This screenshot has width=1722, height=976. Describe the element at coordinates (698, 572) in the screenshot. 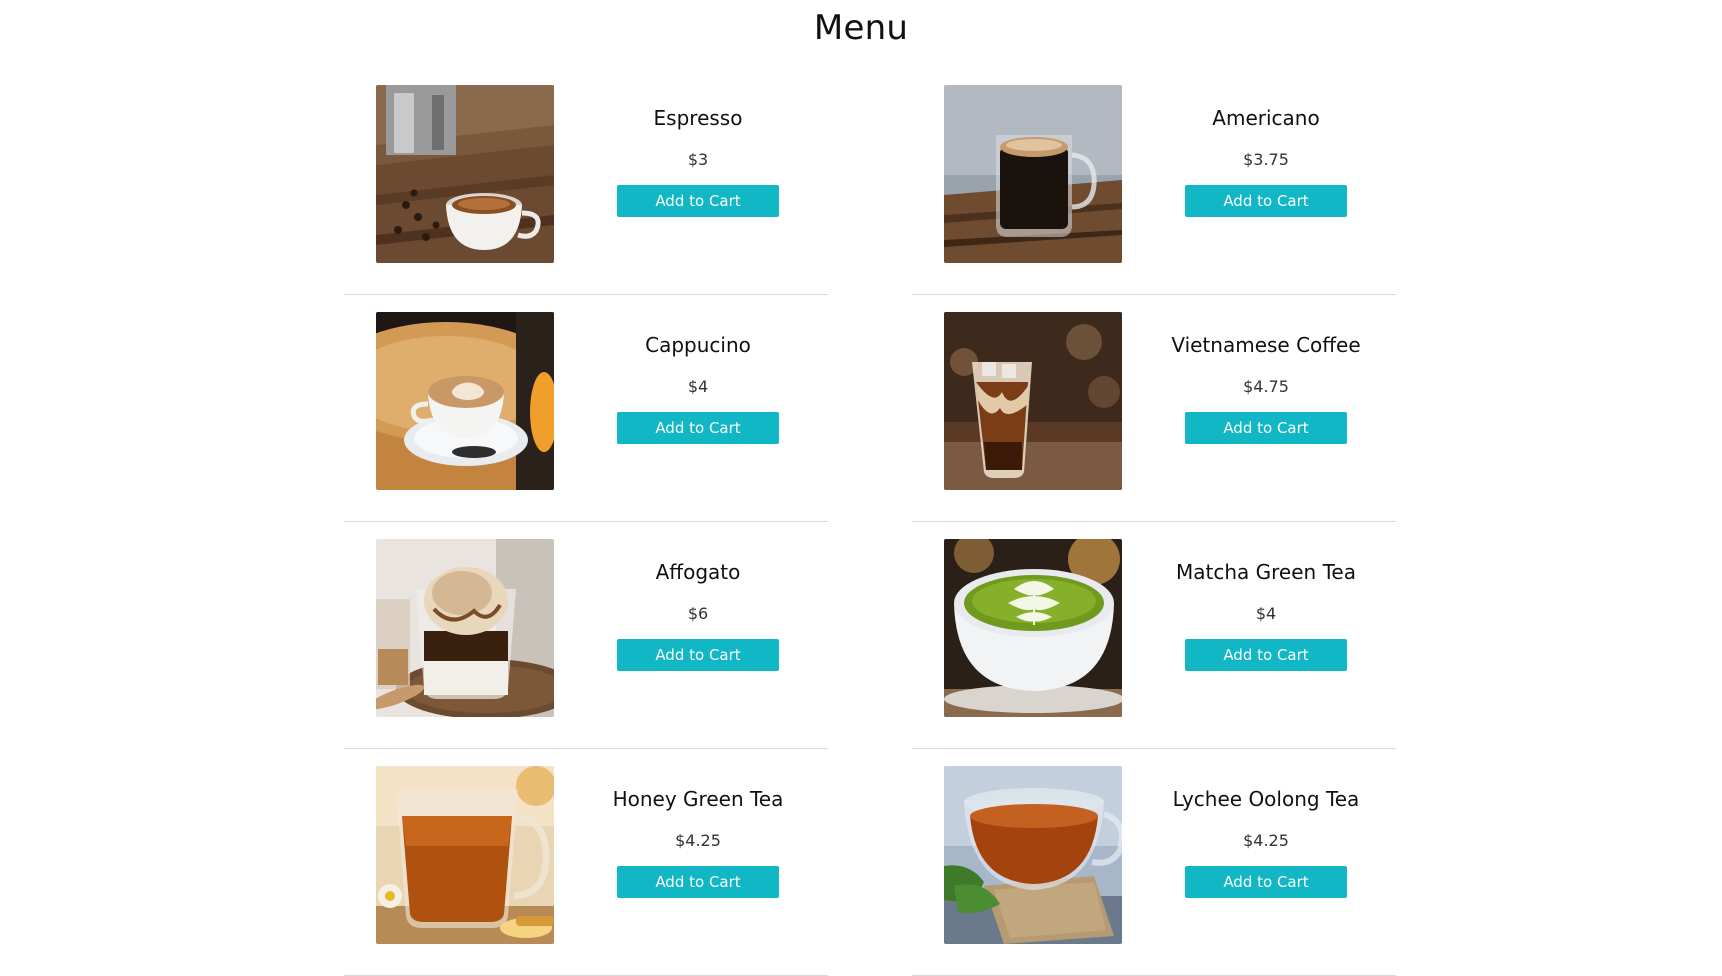

I see `item-name: Affogato` at that location.